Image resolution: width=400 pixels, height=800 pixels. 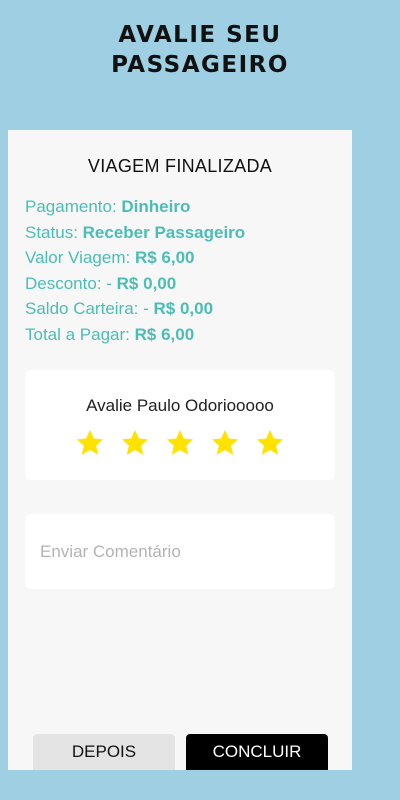 I want to click on status-row: Status: Receber Passageiro, so click(x=135, y=233).